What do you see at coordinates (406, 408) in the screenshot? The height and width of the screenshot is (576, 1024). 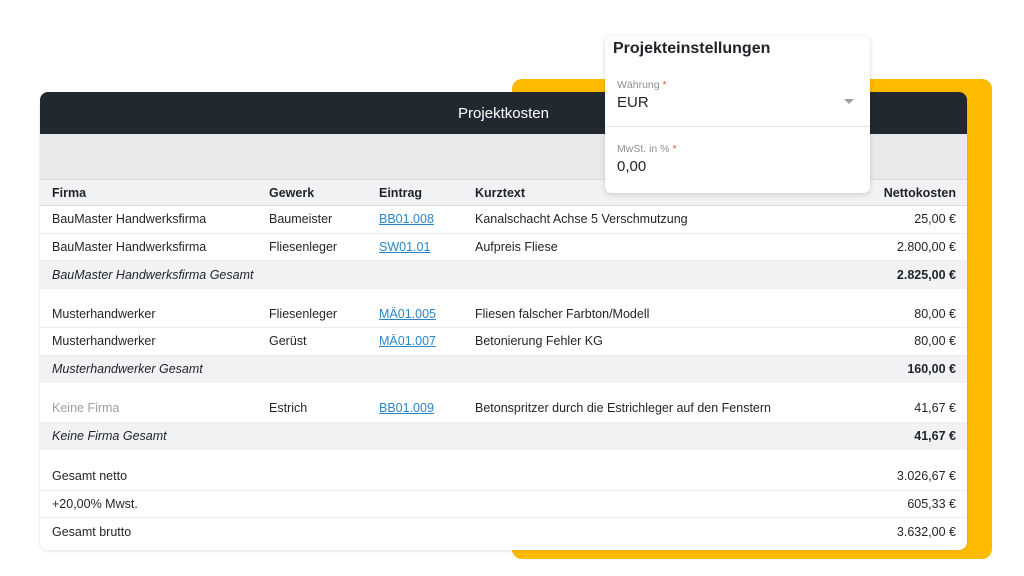 I see `entry-link: BB01.009` at bounding box center [406, 408].